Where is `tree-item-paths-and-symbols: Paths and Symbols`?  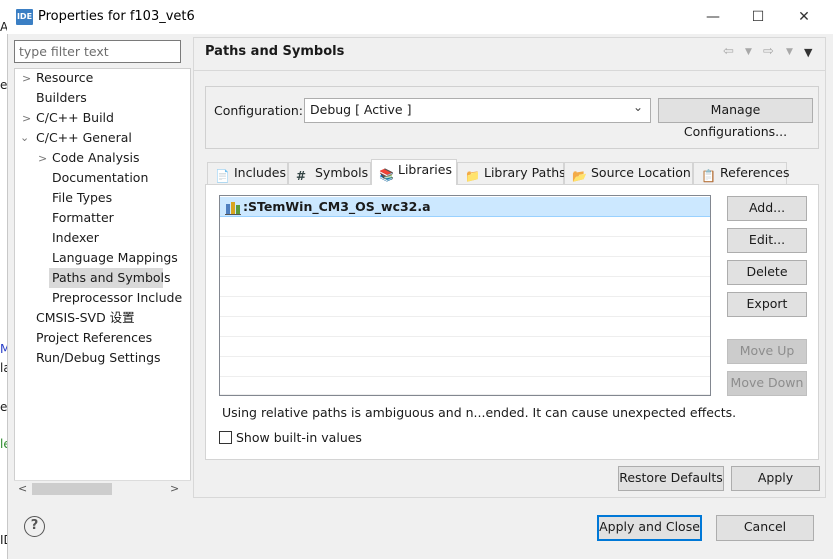
tree-item-paths-and-symbols: Paths and Symbols is located at coordinates (110, 278).